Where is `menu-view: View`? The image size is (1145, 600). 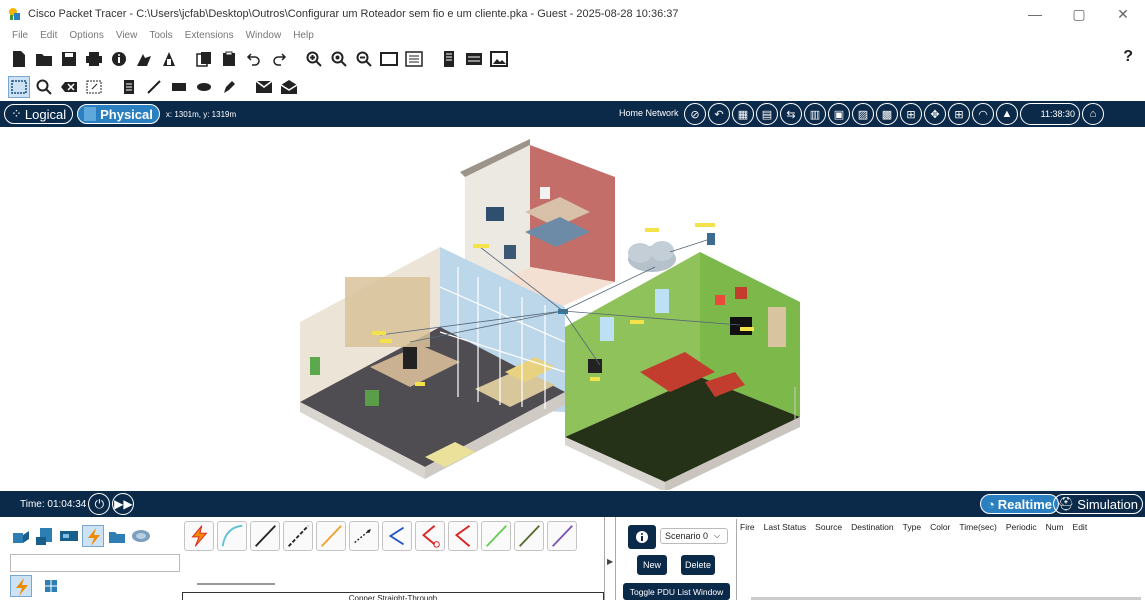
menu-view: View is located at coordinates (127, 35).